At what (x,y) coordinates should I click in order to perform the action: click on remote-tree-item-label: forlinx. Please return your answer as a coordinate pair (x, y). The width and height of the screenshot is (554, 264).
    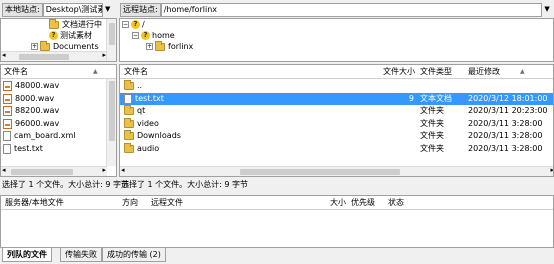
    Looking at the image, I should click on (181, 46).